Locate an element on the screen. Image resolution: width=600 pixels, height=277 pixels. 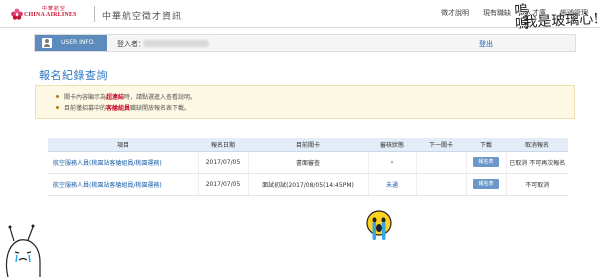
logo-chinese-text: 中華航空 is located at coordinates (54, 9).